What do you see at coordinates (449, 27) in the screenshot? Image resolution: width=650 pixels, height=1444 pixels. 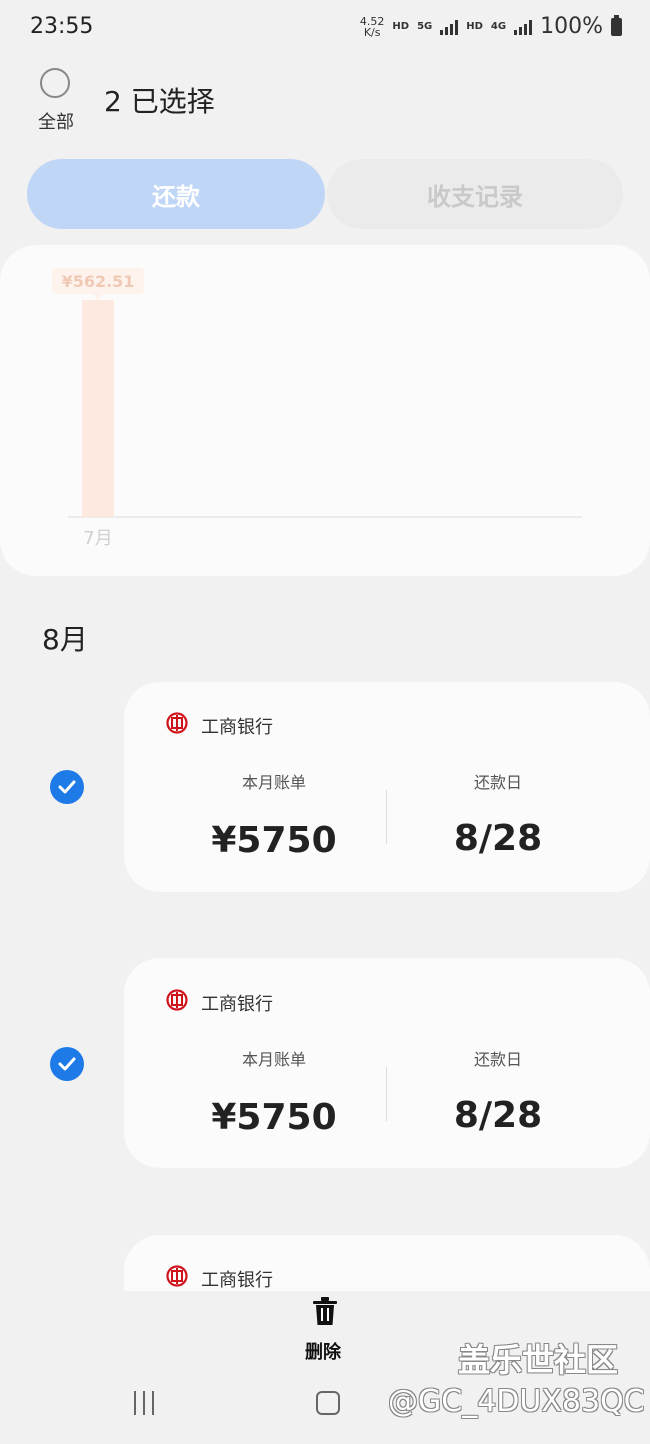 I see `signal-icon` at bounding box center [449, 27].